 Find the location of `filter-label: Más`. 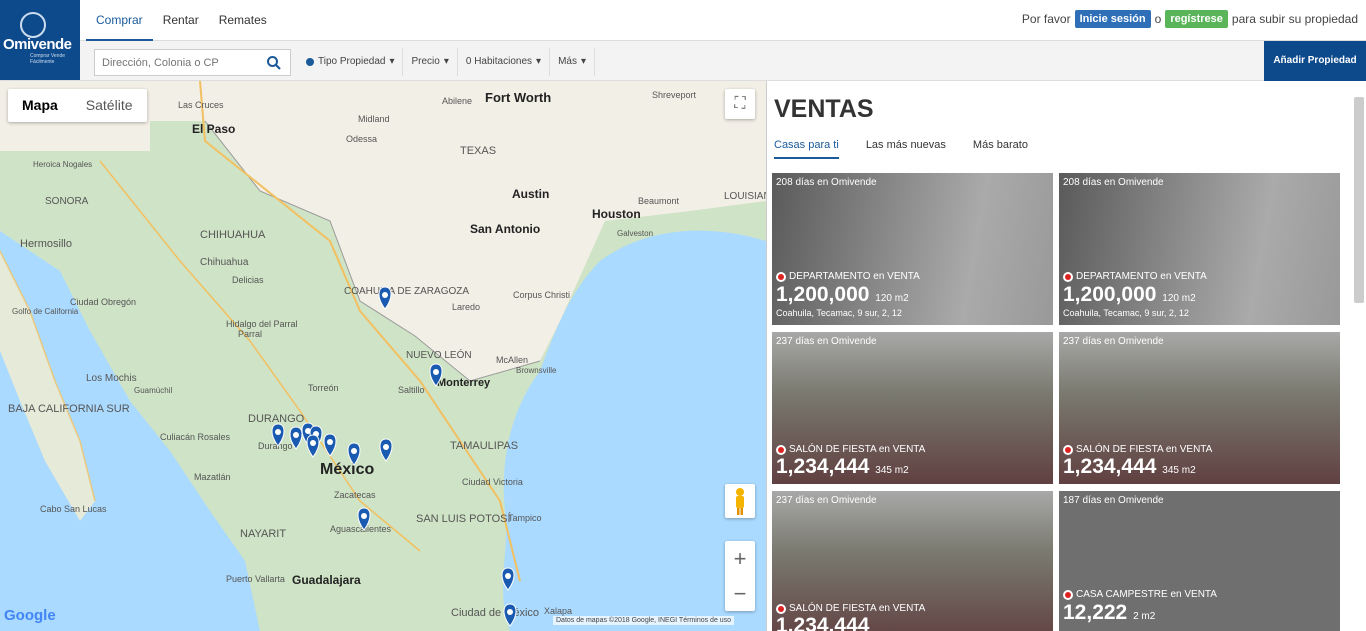

filter-label: Más is located at coordinates (567, 61).